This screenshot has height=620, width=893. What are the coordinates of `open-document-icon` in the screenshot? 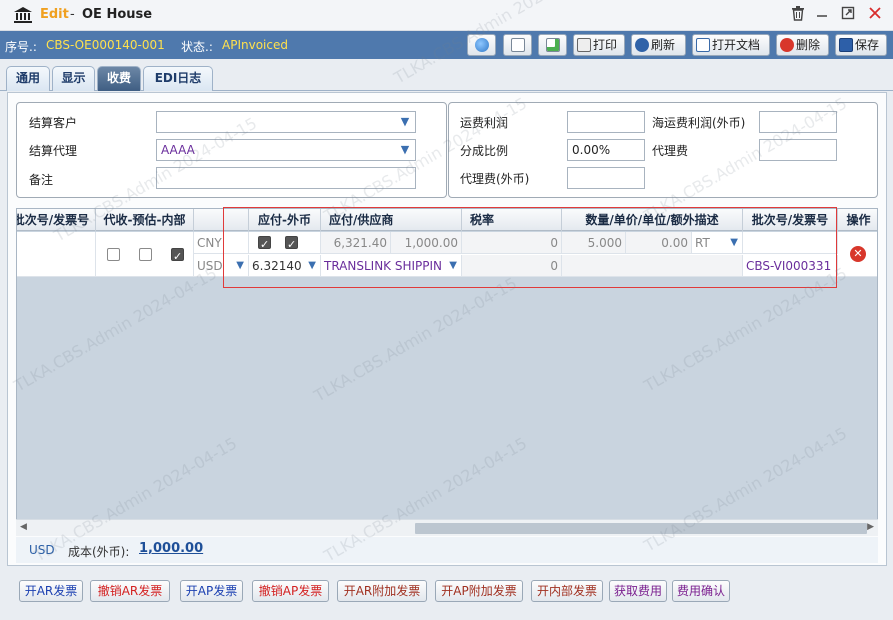 It's located at (703, 45).